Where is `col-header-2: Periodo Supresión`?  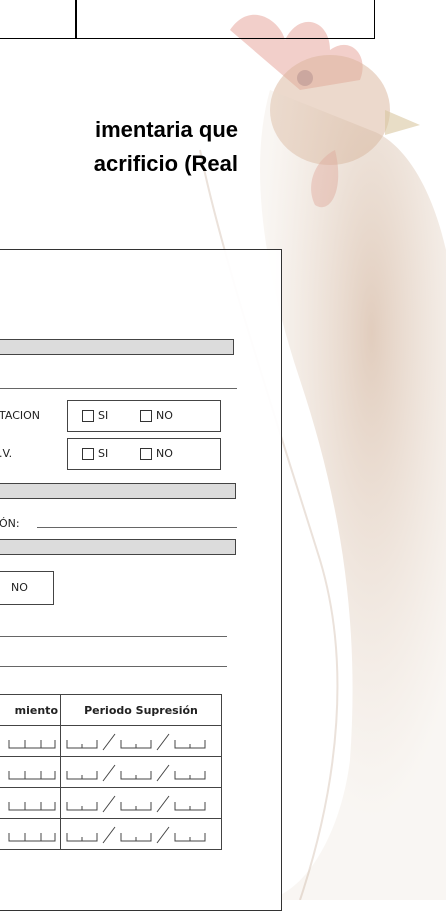 col-header-2: Periodo Supresión is located at coordinates (141, 710).